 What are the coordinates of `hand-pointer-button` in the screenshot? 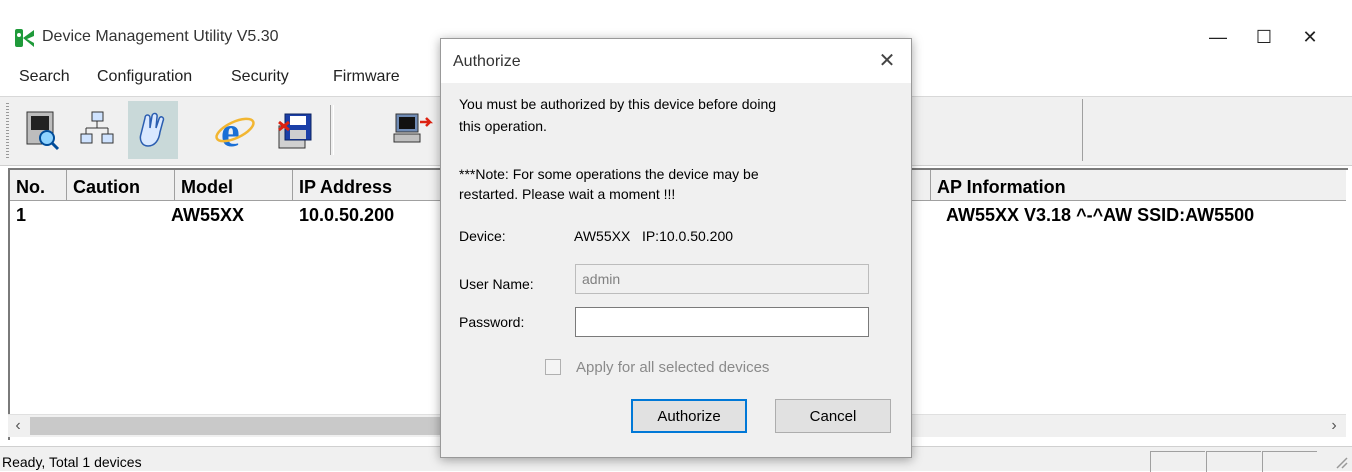 It's located at (153, 130).